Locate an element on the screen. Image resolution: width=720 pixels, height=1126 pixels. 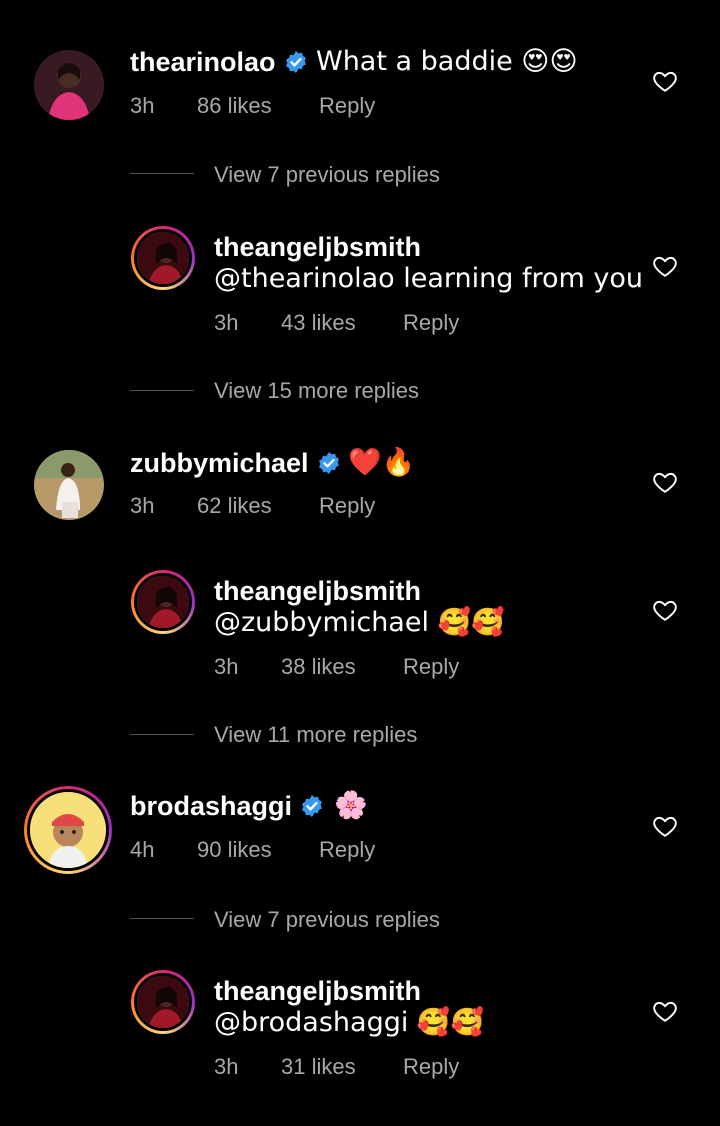
reply-likes: 43 likes is located at coordinates (318, 323).